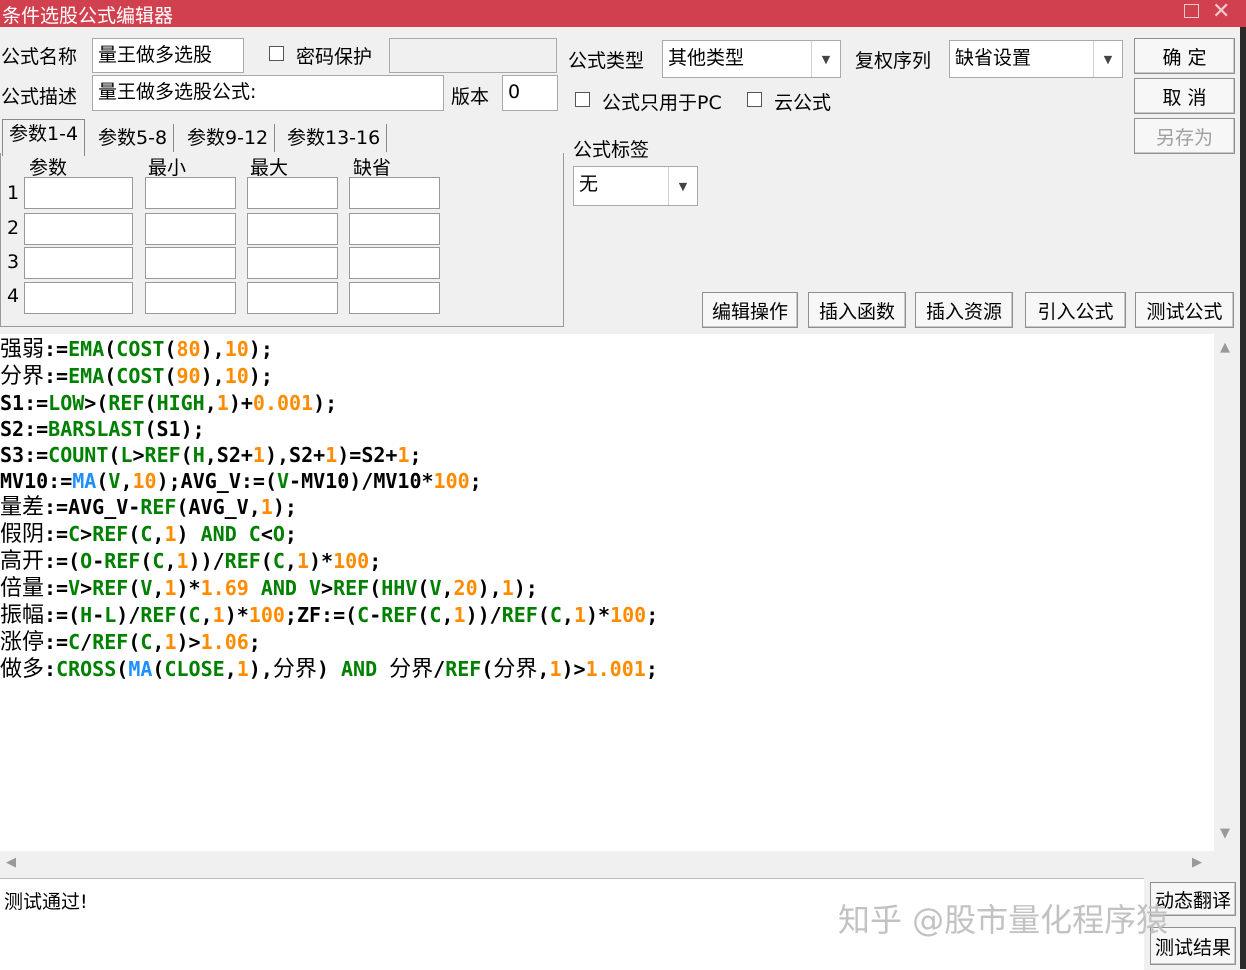 This screenshot has width=1246, height=970. What do you see at coordinates (964, 310) in the screenshot?
I see `insert-resource-button: 插入资源` at bounding box center [964, 310].